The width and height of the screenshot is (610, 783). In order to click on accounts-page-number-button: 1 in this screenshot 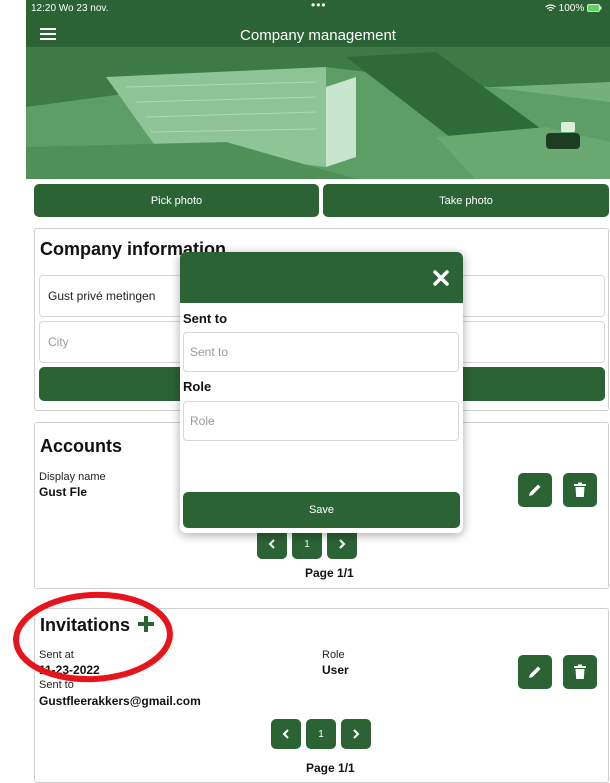, I will do `click(307, 544)`.